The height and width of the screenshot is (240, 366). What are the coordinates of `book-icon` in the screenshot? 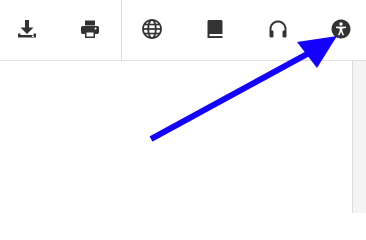 It's located at (215, 29).